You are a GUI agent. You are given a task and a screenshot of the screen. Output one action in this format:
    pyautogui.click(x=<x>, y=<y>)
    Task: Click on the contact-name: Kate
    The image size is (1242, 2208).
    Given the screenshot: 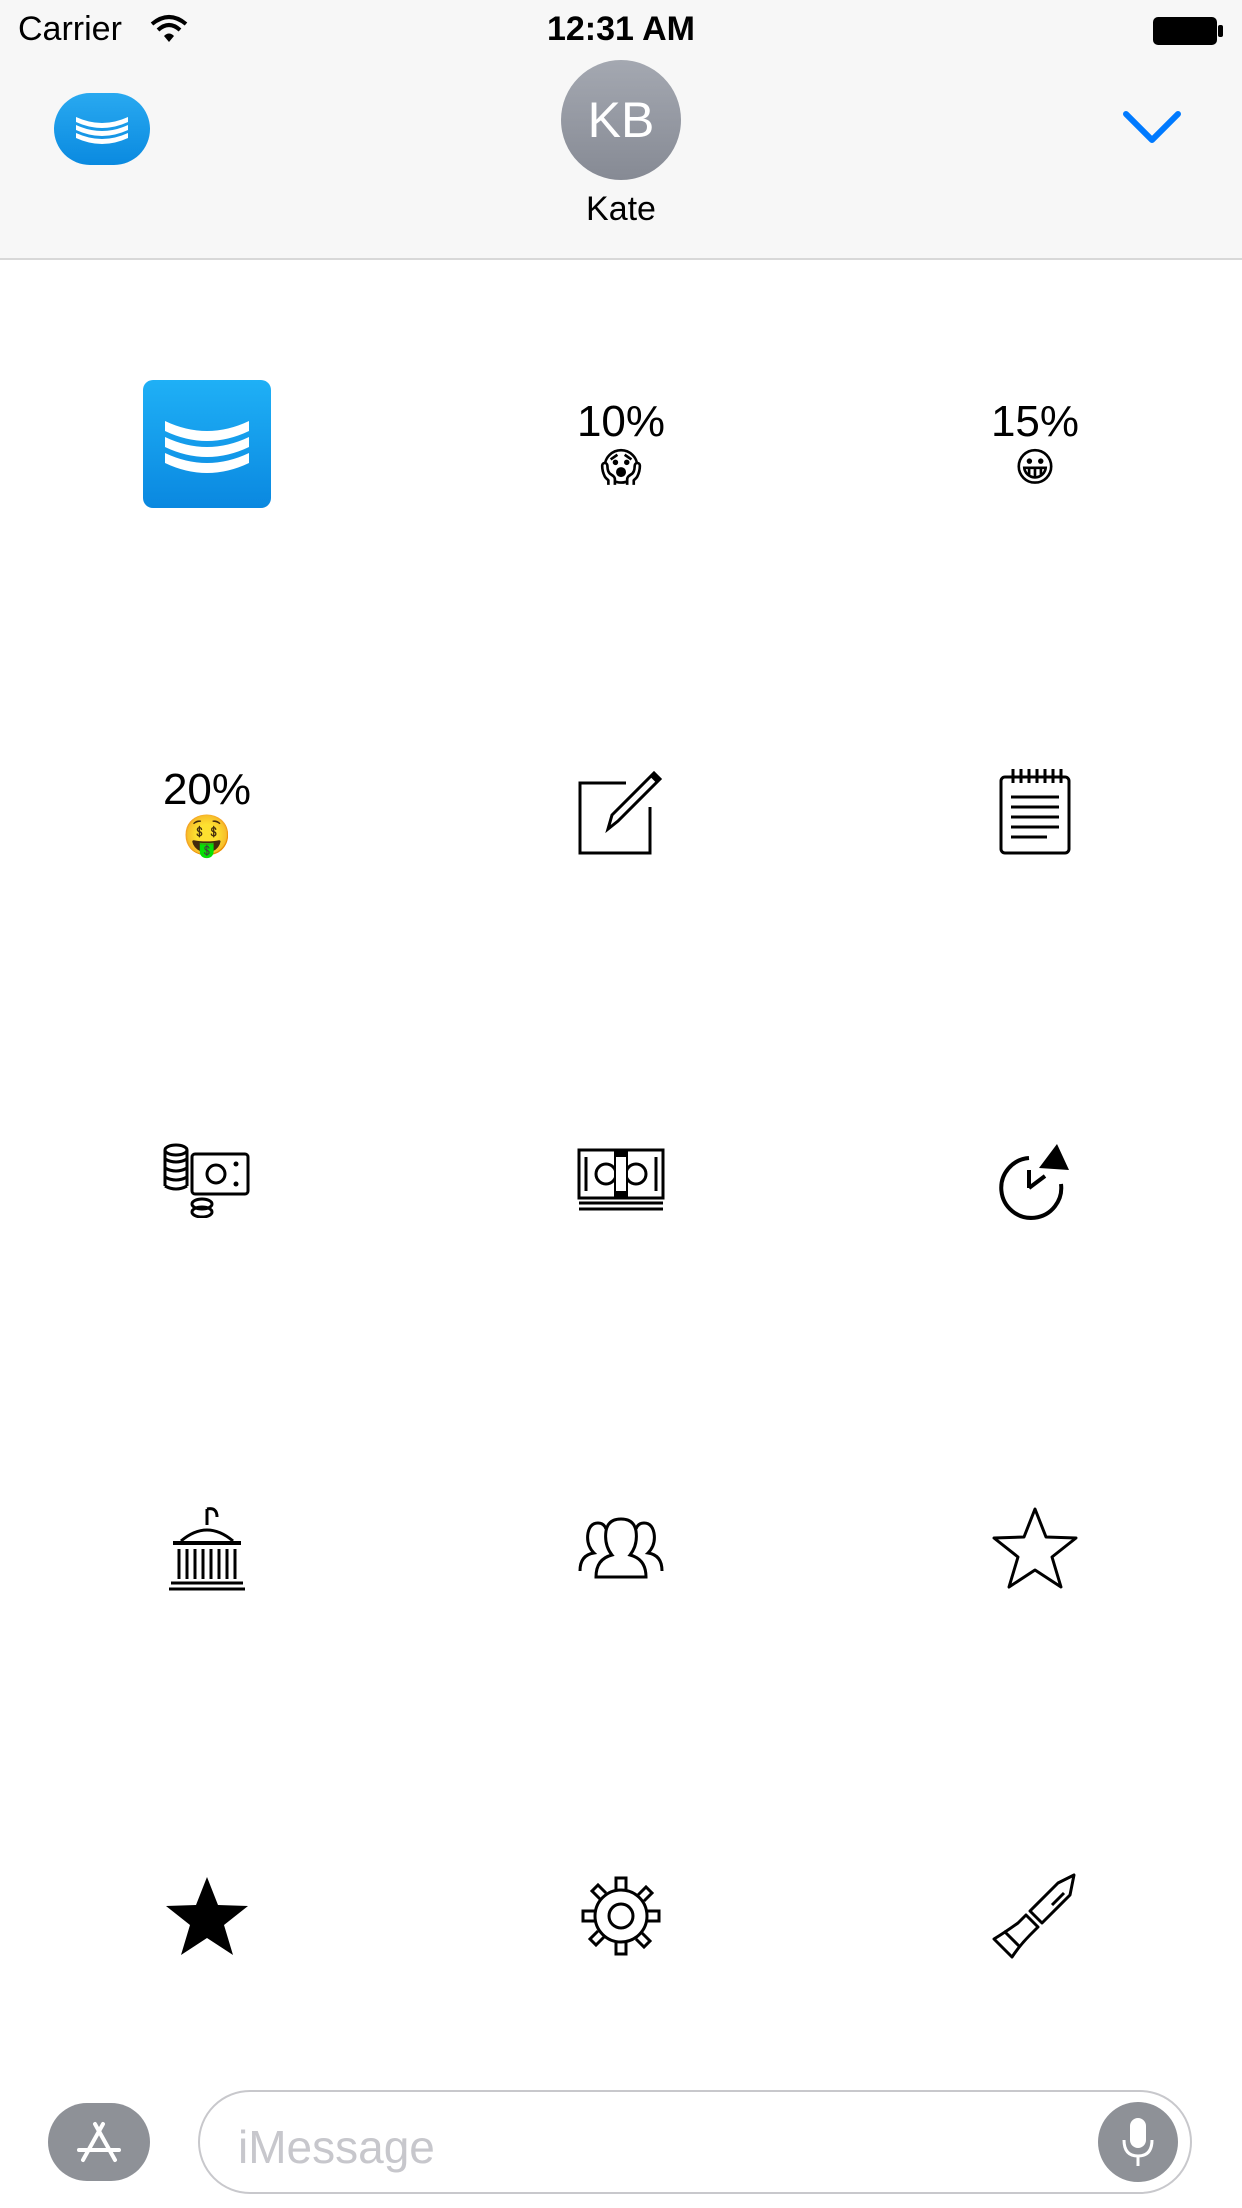 What is the action you would take?
    pyautogui.click(x=621, y=209)
    